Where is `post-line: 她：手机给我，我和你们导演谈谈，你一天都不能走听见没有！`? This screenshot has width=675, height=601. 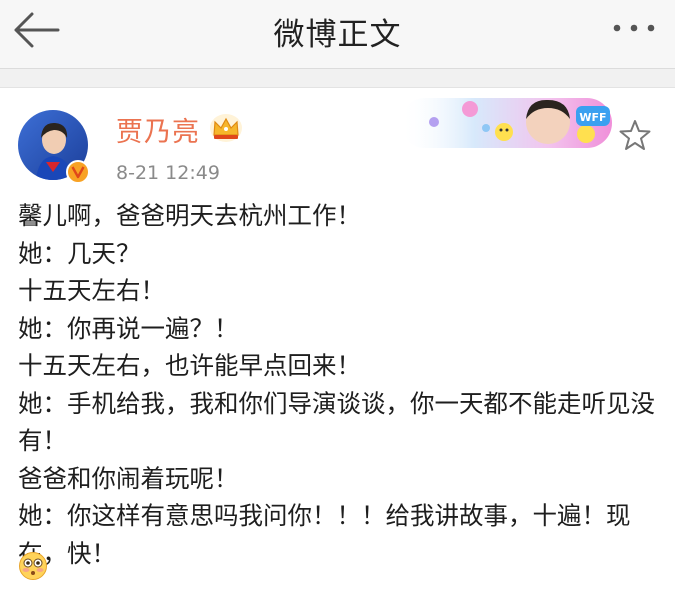 post-line: 她：手机给我，我和你们导演谈谈，你一天都不能走听见没有！ is located at coordinates (336, 422).